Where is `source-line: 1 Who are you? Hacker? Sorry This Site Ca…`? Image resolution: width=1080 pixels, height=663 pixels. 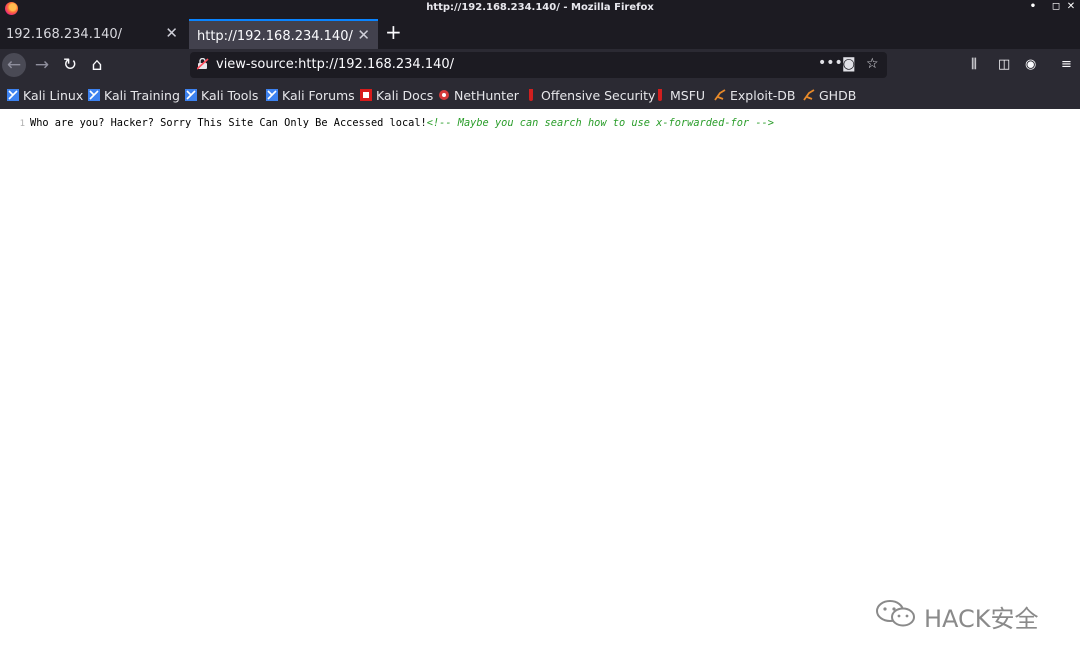 source-line: 1 Who are you? Hacker? Sorry This Site Ca… is located at coordinates (387, 123).